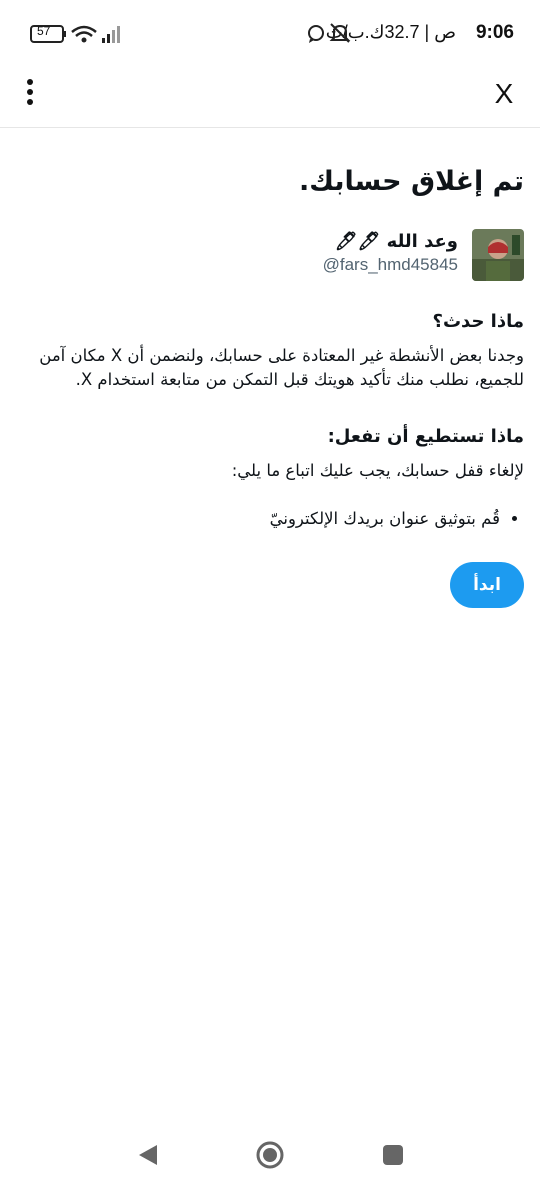  Describe the element at coordinates (258, 518) in the screenshot. I see `list-item: قُم بتوثيق عنوان بريدك الإلكترونيّ` at that location.